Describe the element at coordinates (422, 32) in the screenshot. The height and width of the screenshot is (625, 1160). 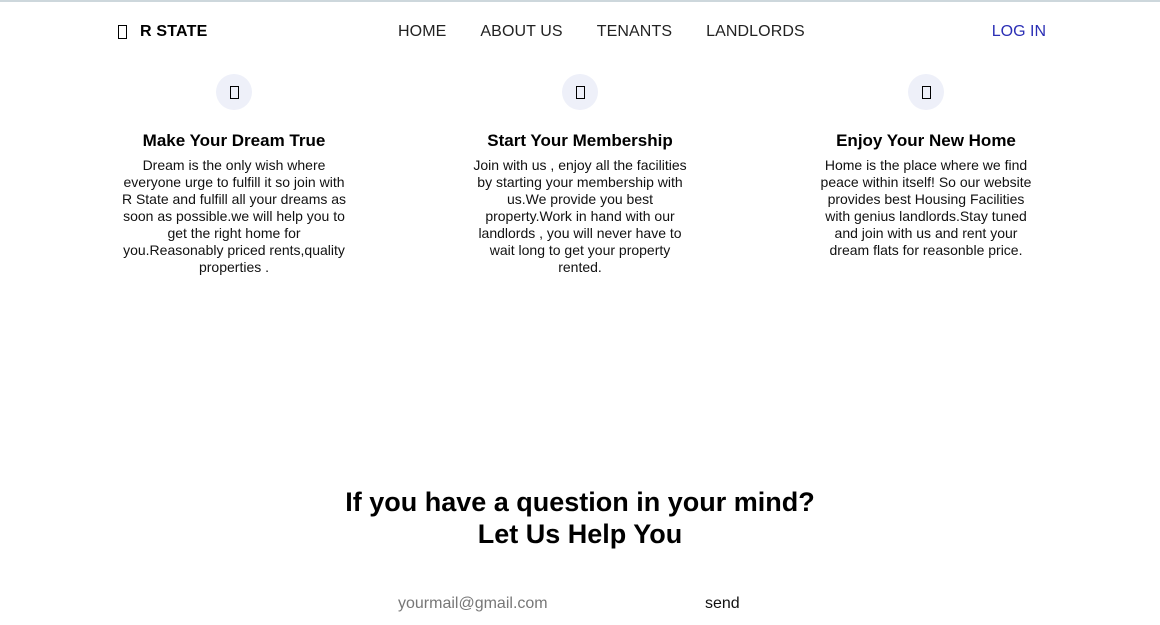
I see `nav-home: HOME` at that location.